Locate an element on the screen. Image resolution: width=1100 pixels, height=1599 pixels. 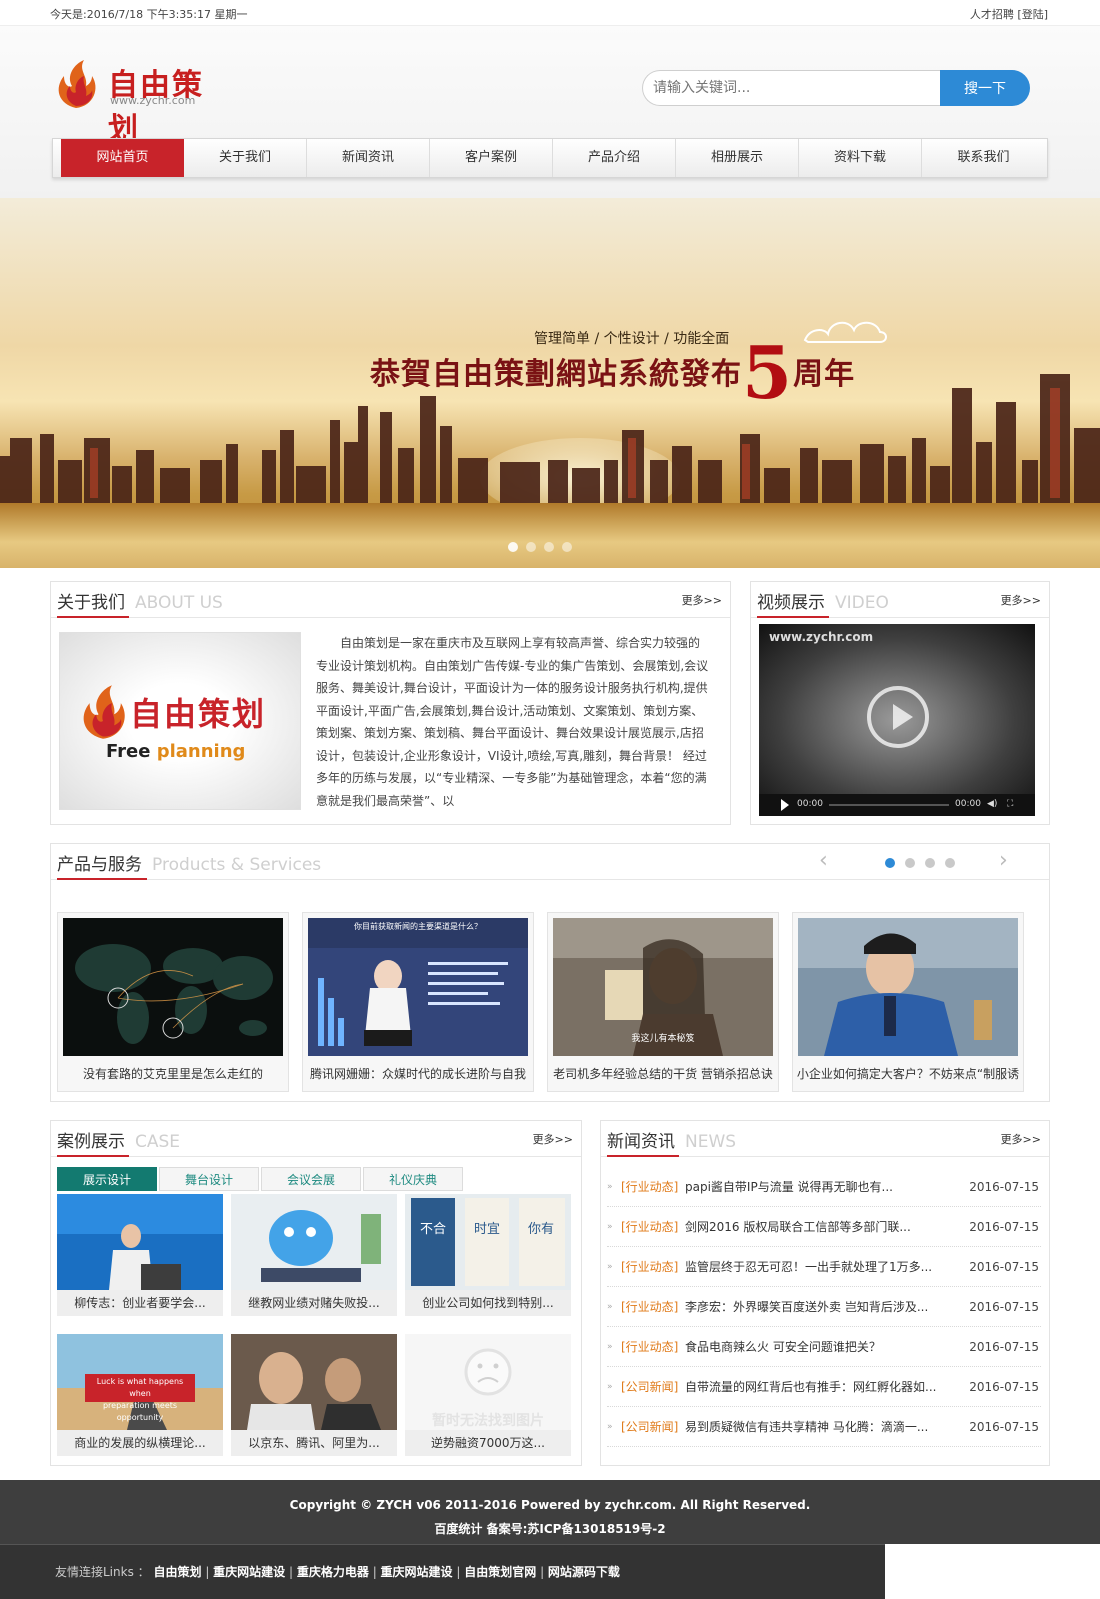
tab-ceremony: 礼仪庆典 is located at coordinates (413, 1179).